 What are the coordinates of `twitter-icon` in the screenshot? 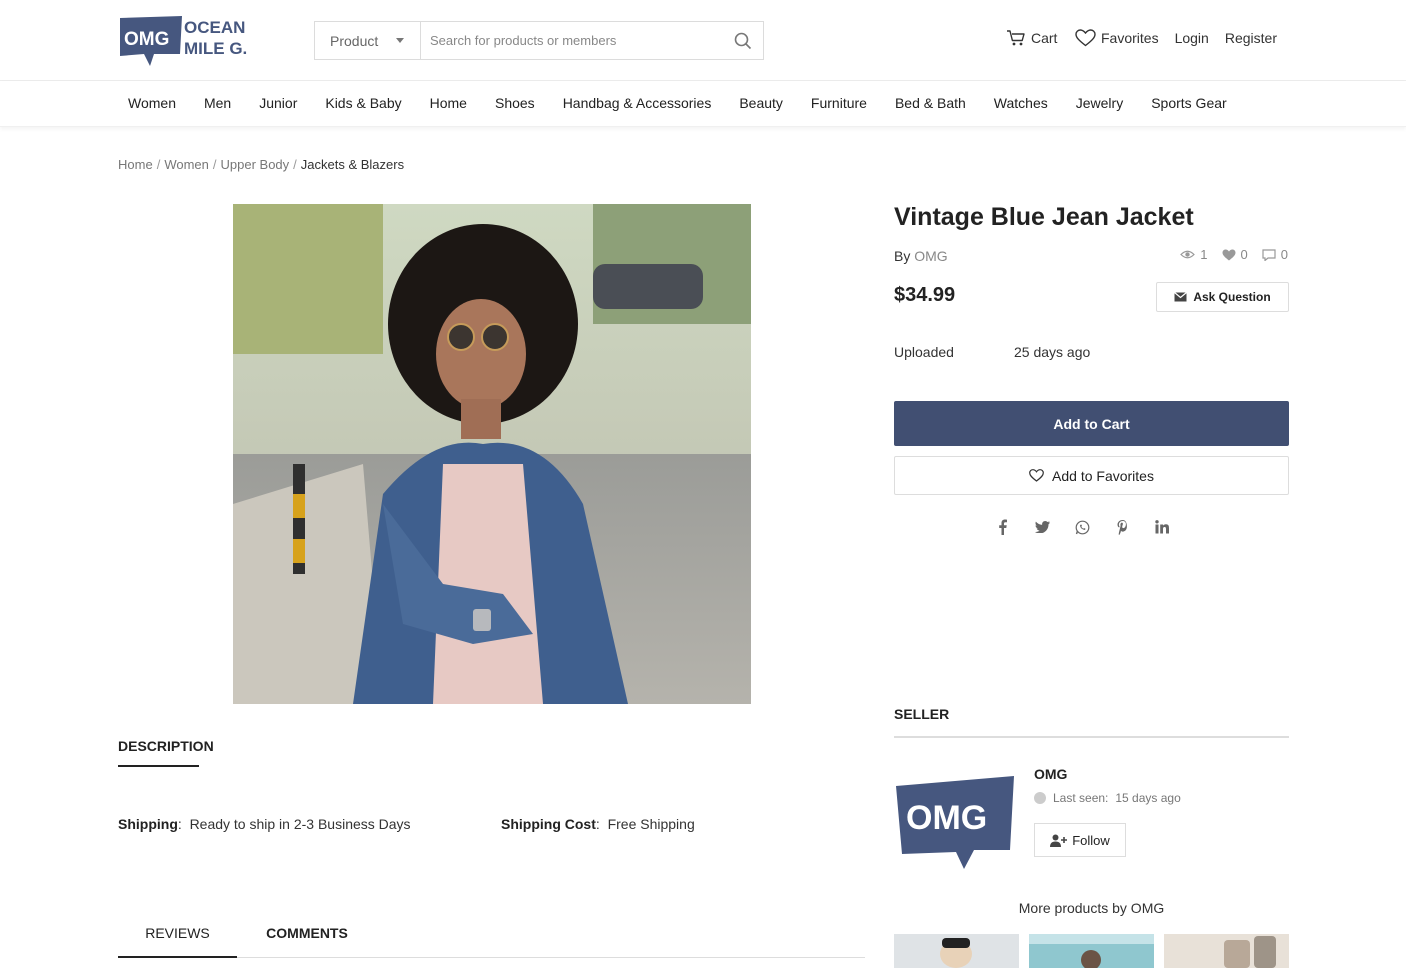 It's located at (1042, 527).